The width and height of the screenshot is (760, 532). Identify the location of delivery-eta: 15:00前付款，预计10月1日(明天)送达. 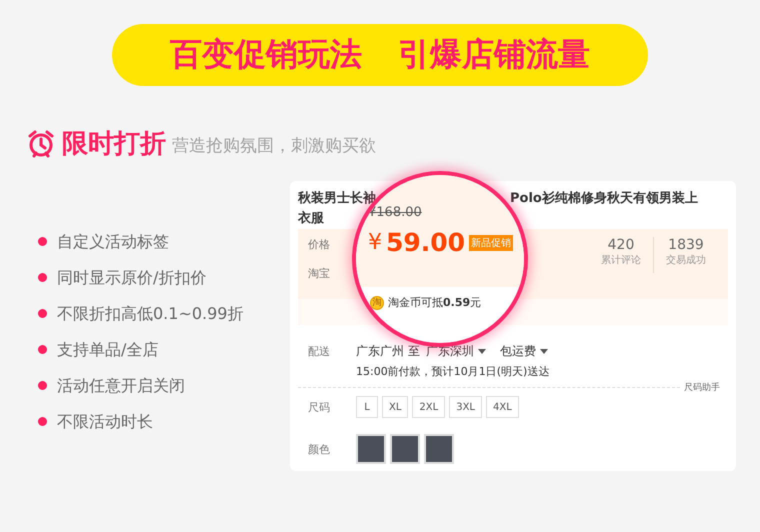
(453, 371).